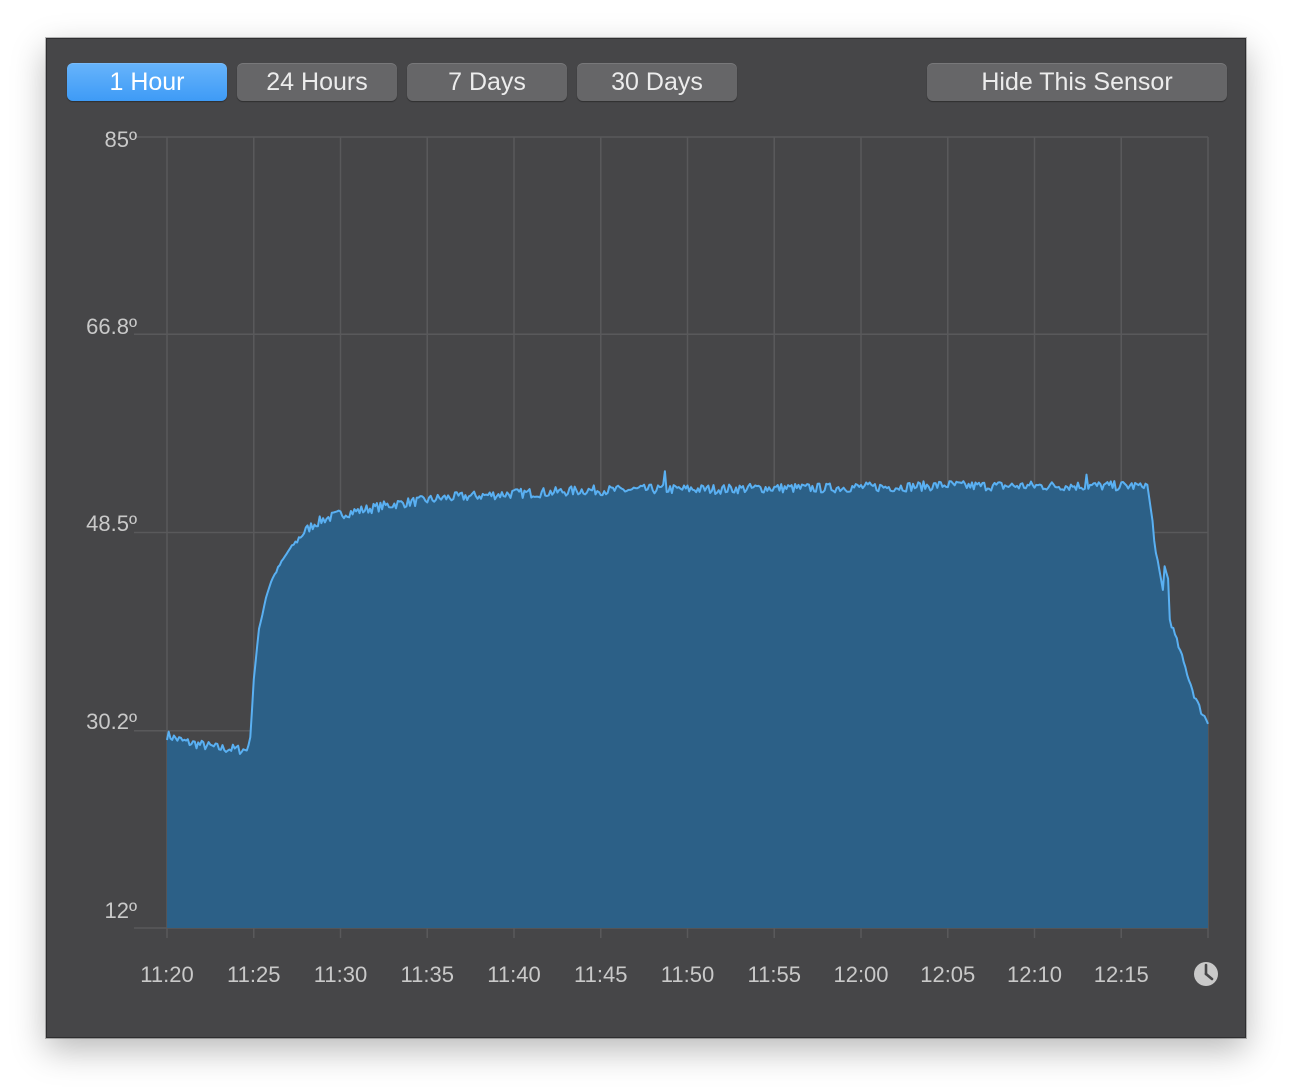 The width and height of the screenshot is (1292, 1092). Describe the element at coordinates (860, 974) in the screenshot. I see `x-tick-label: 12:00` at that location.